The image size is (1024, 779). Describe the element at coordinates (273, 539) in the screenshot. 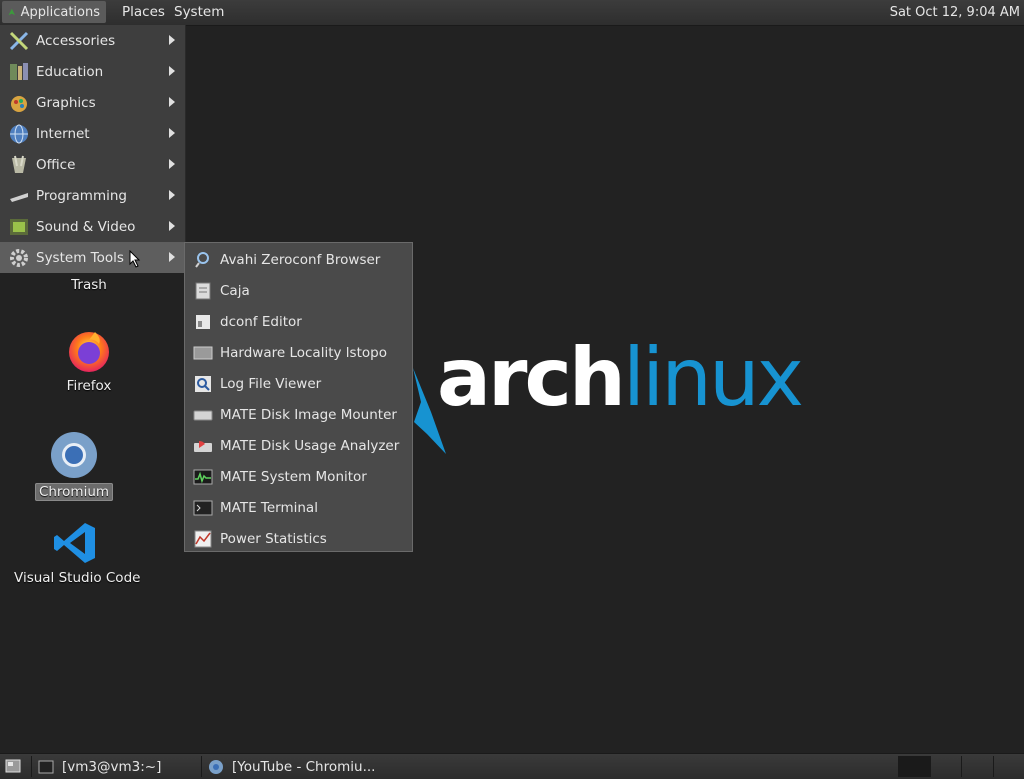

I see `submenu-item-label: Power Statistics` at that location.